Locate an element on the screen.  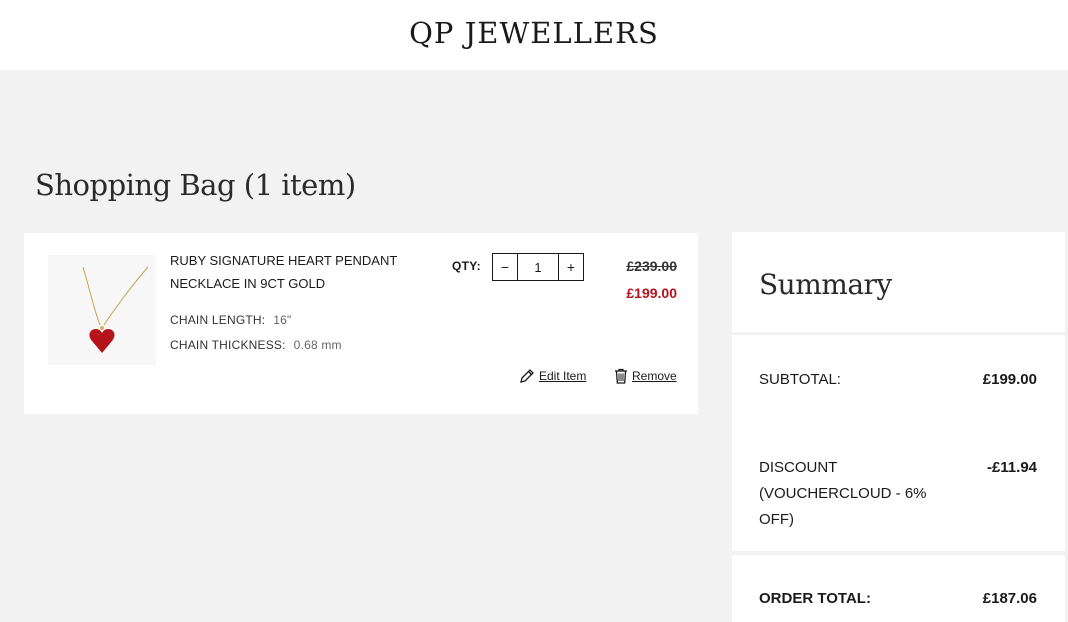
site-header: QP JEWELLERS is located at coordinates (534, 35).